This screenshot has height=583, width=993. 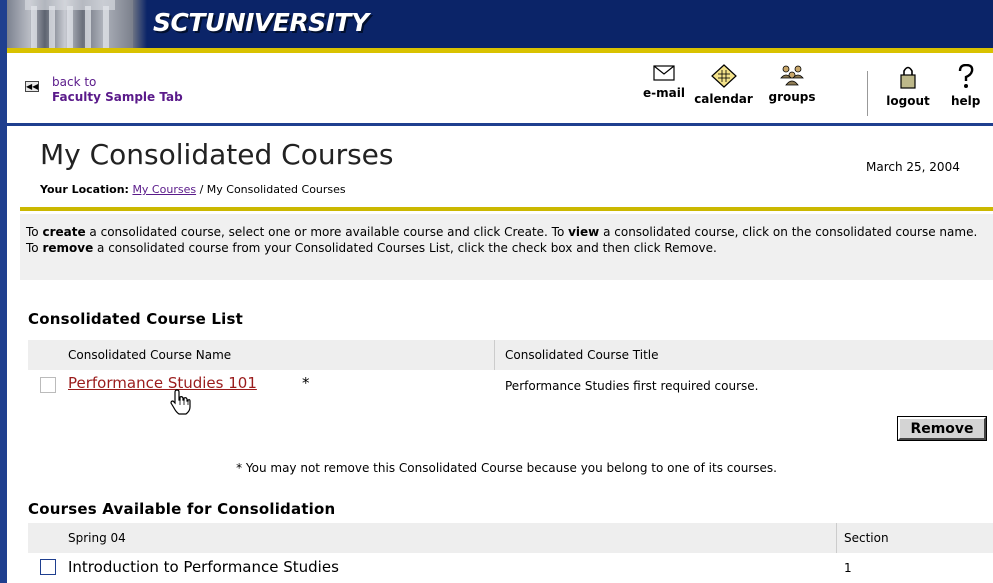 What do you see at coordinates (271, 189) in the screenshot?
I see `breadcrumb-current: / My Consolidated Courses` at bounding box center [271, 189].